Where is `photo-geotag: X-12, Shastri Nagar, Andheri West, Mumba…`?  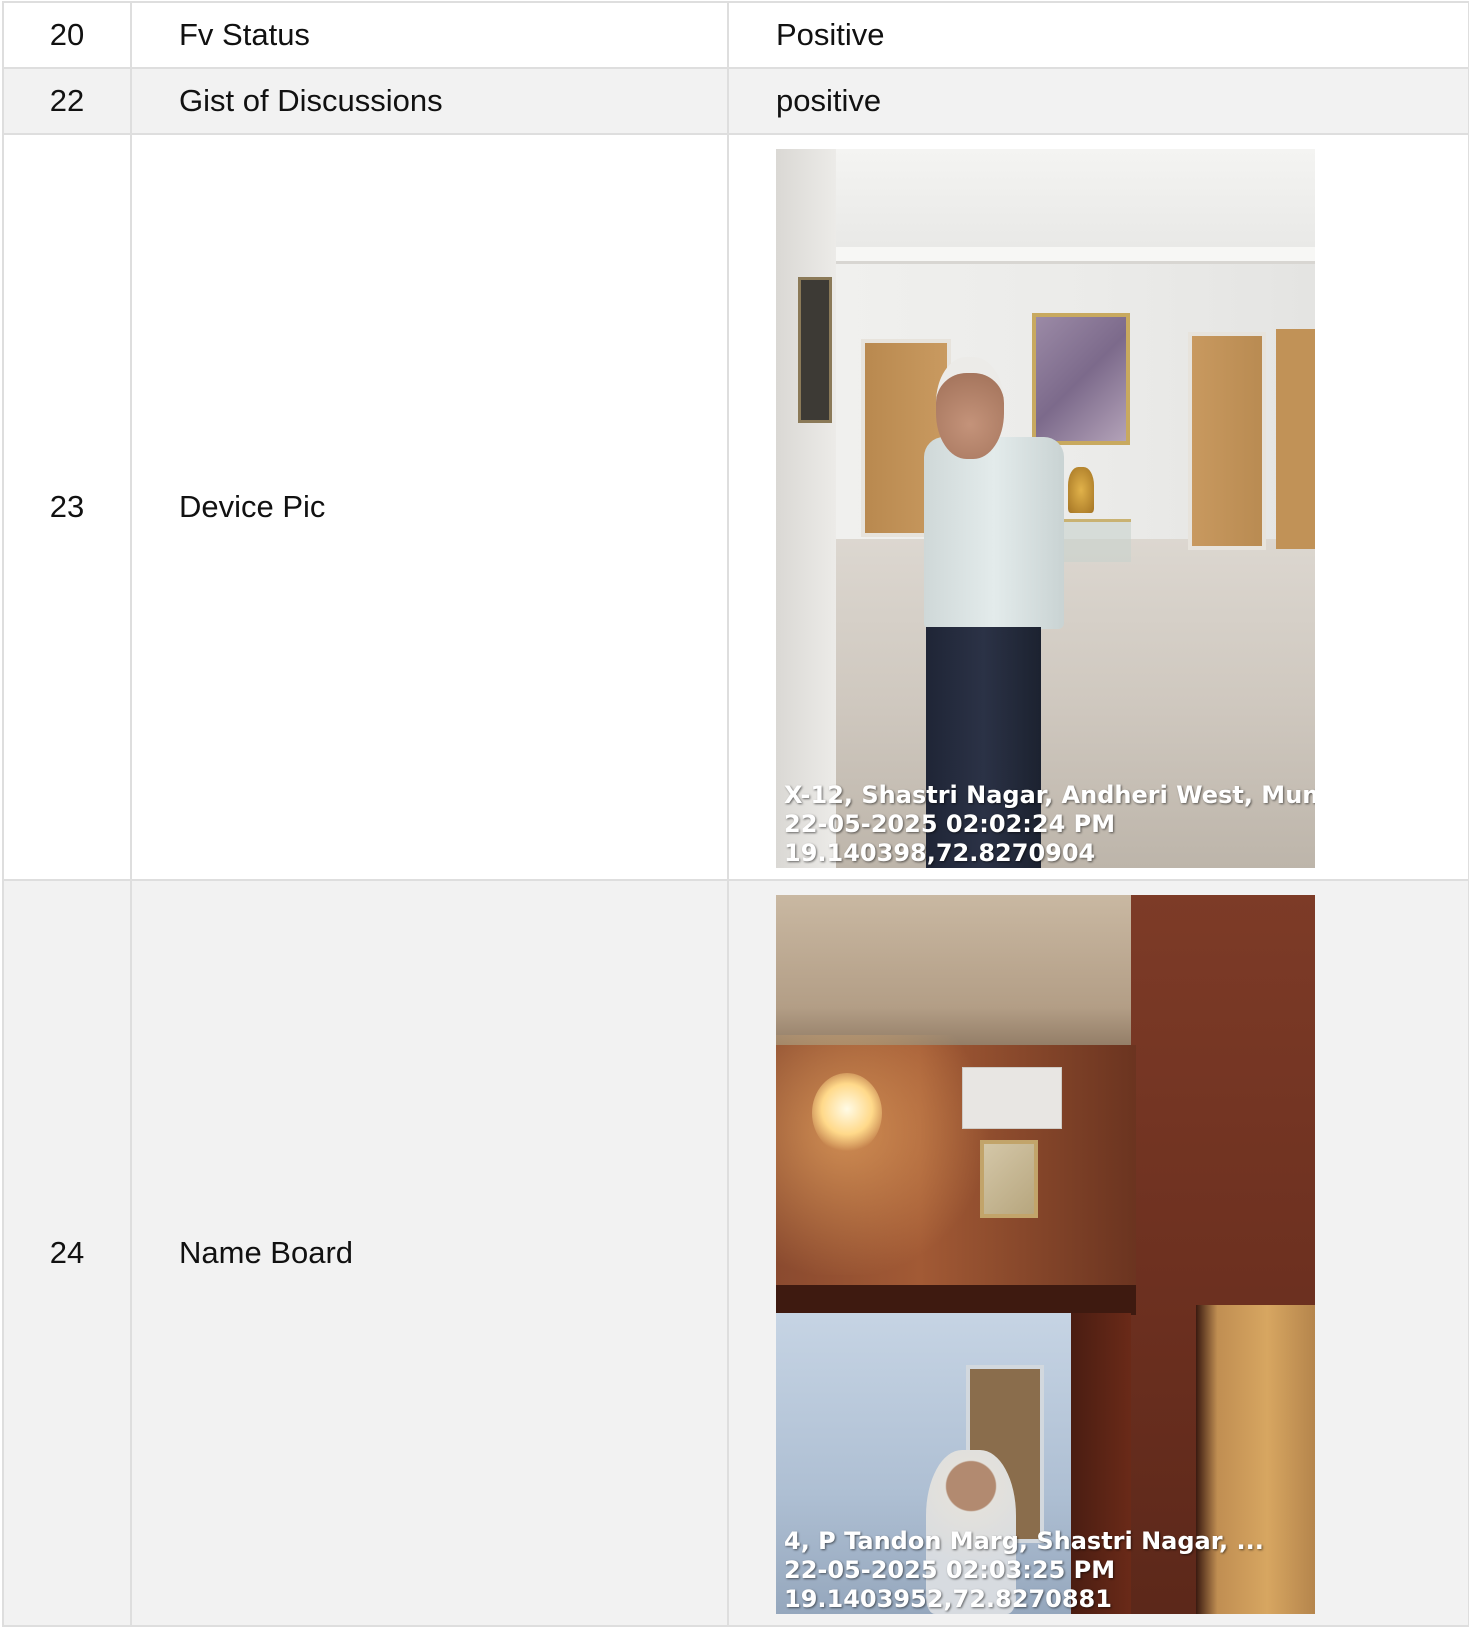 photo-geotag: X-12, Shastri Nagar, Andheri West, Mumba… is located at coordinates (1049, 824).